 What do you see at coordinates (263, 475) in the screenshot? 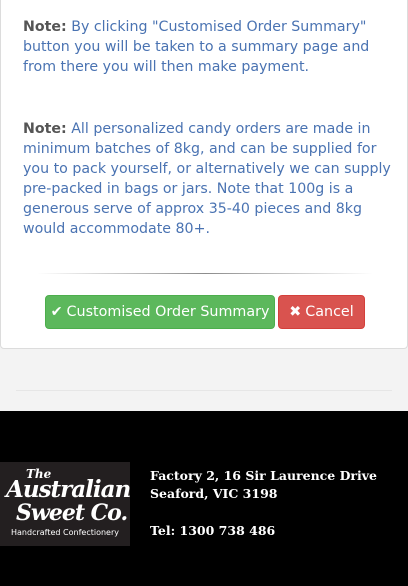
I see `address-line-1: Factory 2, 16 Sir Laurence Drive` at bounding box center [263, 475].